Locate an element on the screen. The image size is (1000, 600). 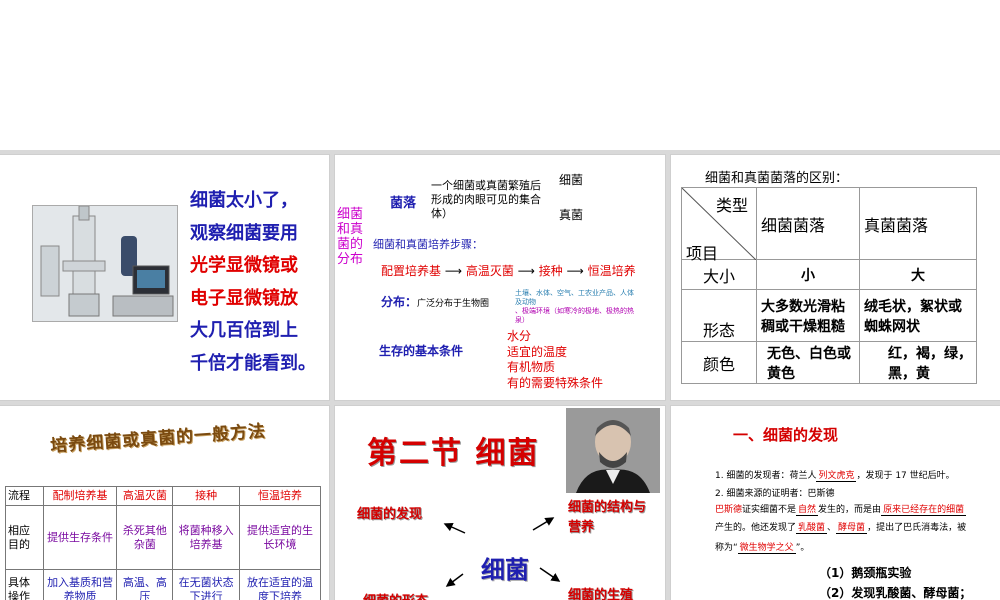
table-corner-cell: 类型 项目 is located at coordinates (719, 225).